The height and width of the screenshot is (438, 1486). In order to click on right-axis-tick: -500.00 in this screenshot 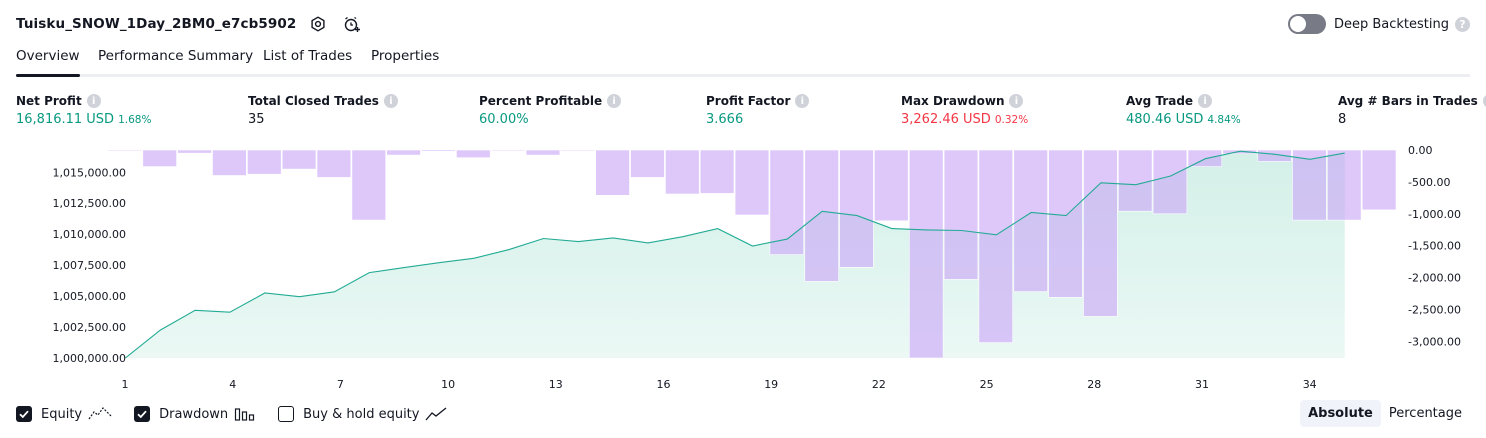, I will do `click(1429, 182)`.